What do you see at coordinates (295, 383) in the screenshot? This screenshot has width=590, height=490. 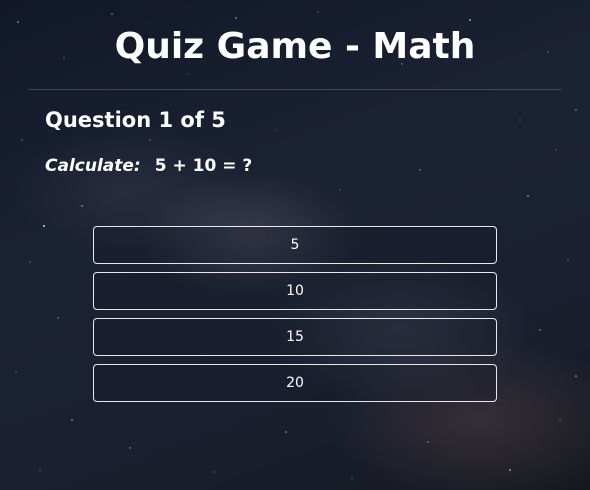 I see `answer-option-button: 20` at bounding box center [295, 383].